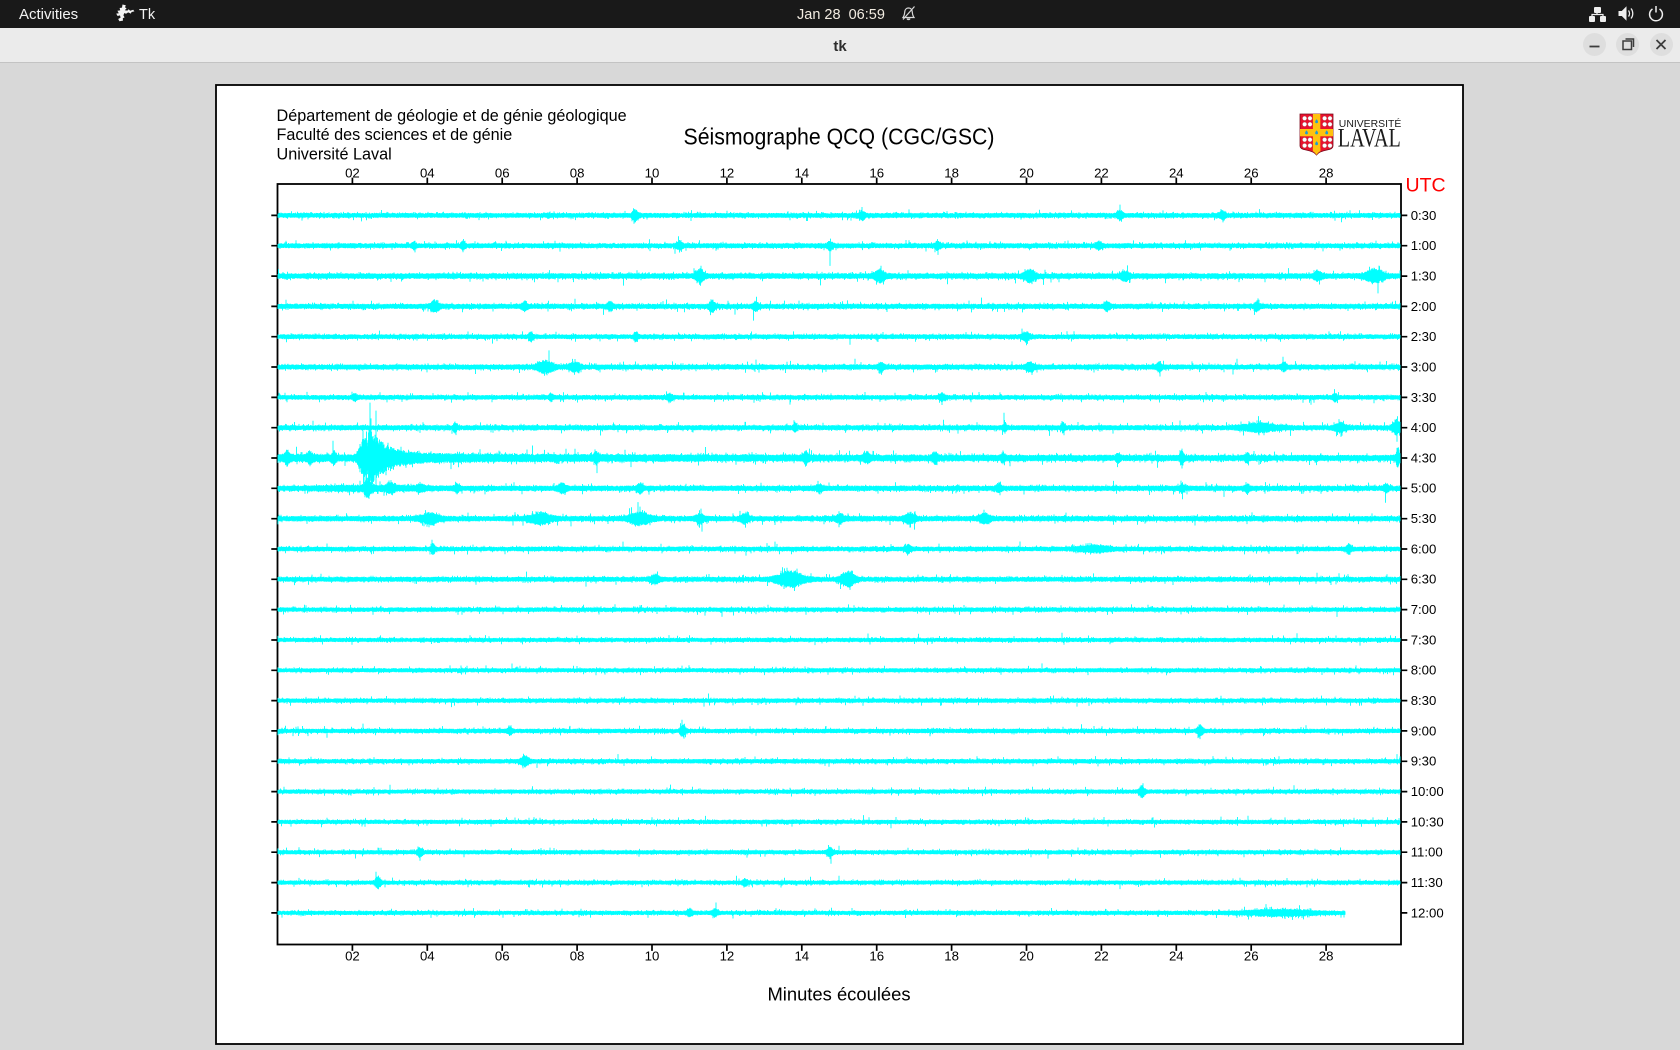  I want to click on svg-text: 2:30, so click(1424, 336).